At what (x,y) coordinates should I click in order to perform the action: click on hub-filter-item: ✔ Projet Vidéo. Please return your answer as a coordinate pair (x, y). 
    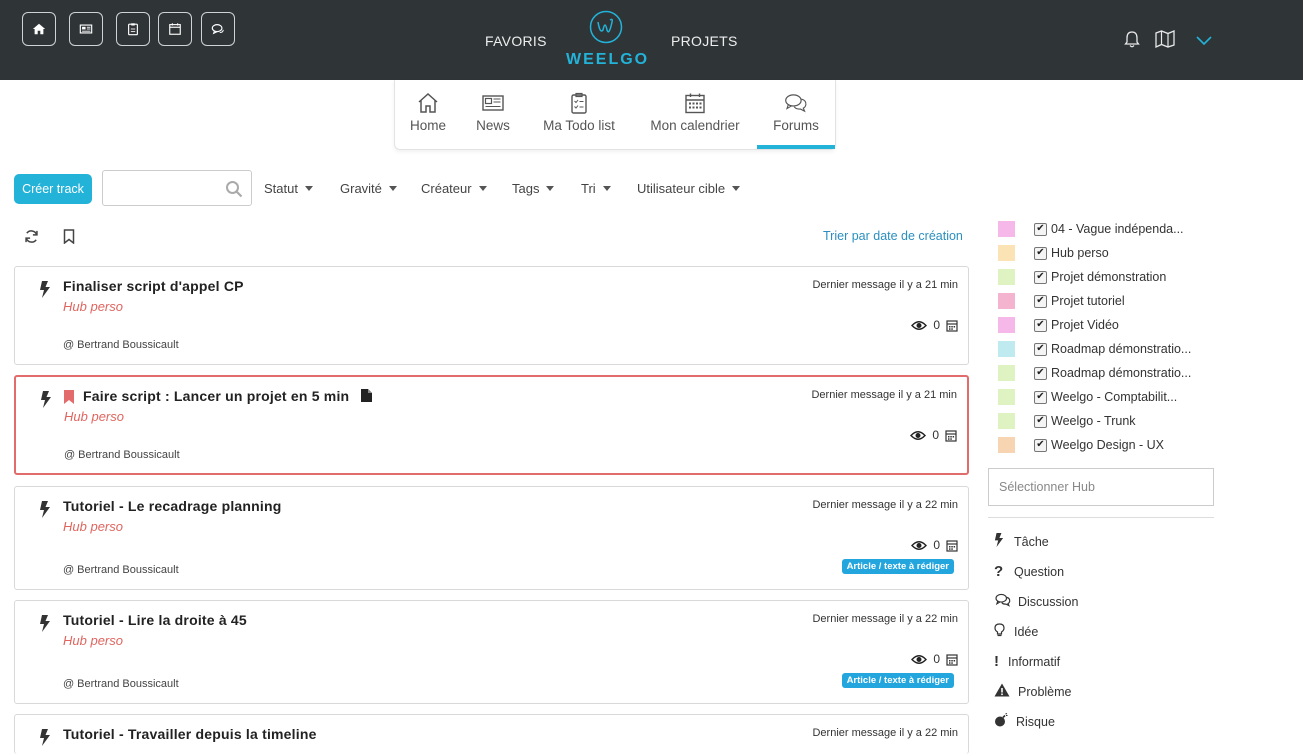
    Looking at the image, I should click on (1058, 325).